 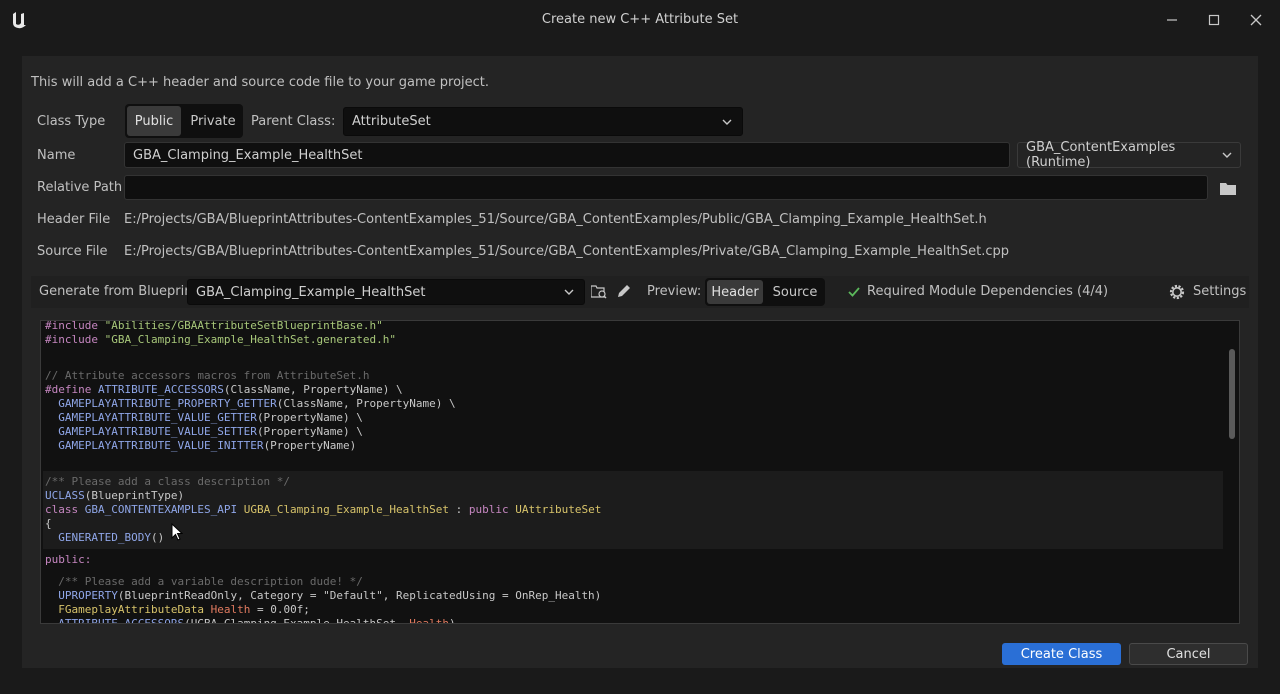 What do you see at coordinates (599, 291) in the screenshot?
I see `browse-asset-icon` at bounding box center [599, 291].